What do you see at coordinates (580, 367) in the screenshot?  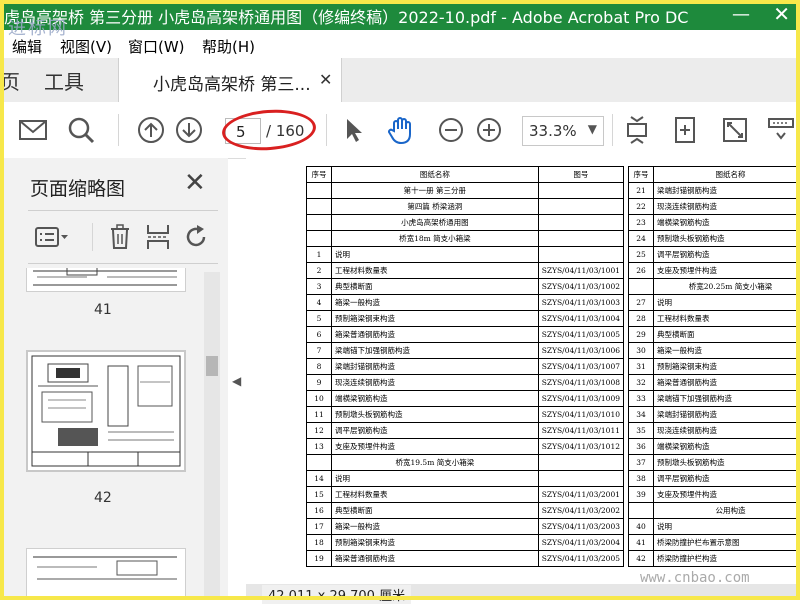 I see `row-code: SZYS/04/11/03/1007` at bounding box center [580, 367].